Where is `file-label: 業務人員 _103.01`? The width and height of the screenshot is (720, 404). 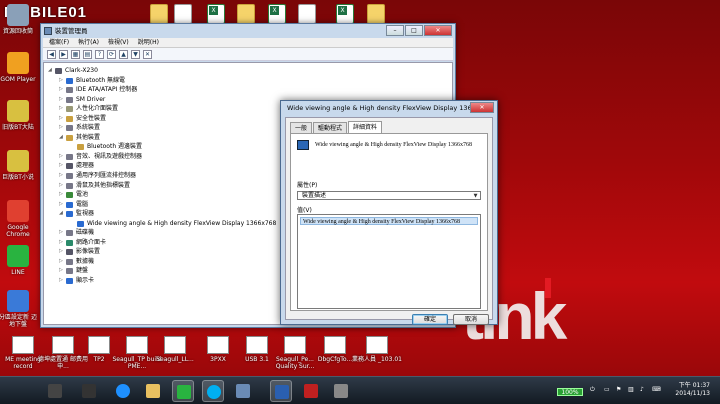 file-label: 業務人員 _103.01 is located at coordinates (377, 359).